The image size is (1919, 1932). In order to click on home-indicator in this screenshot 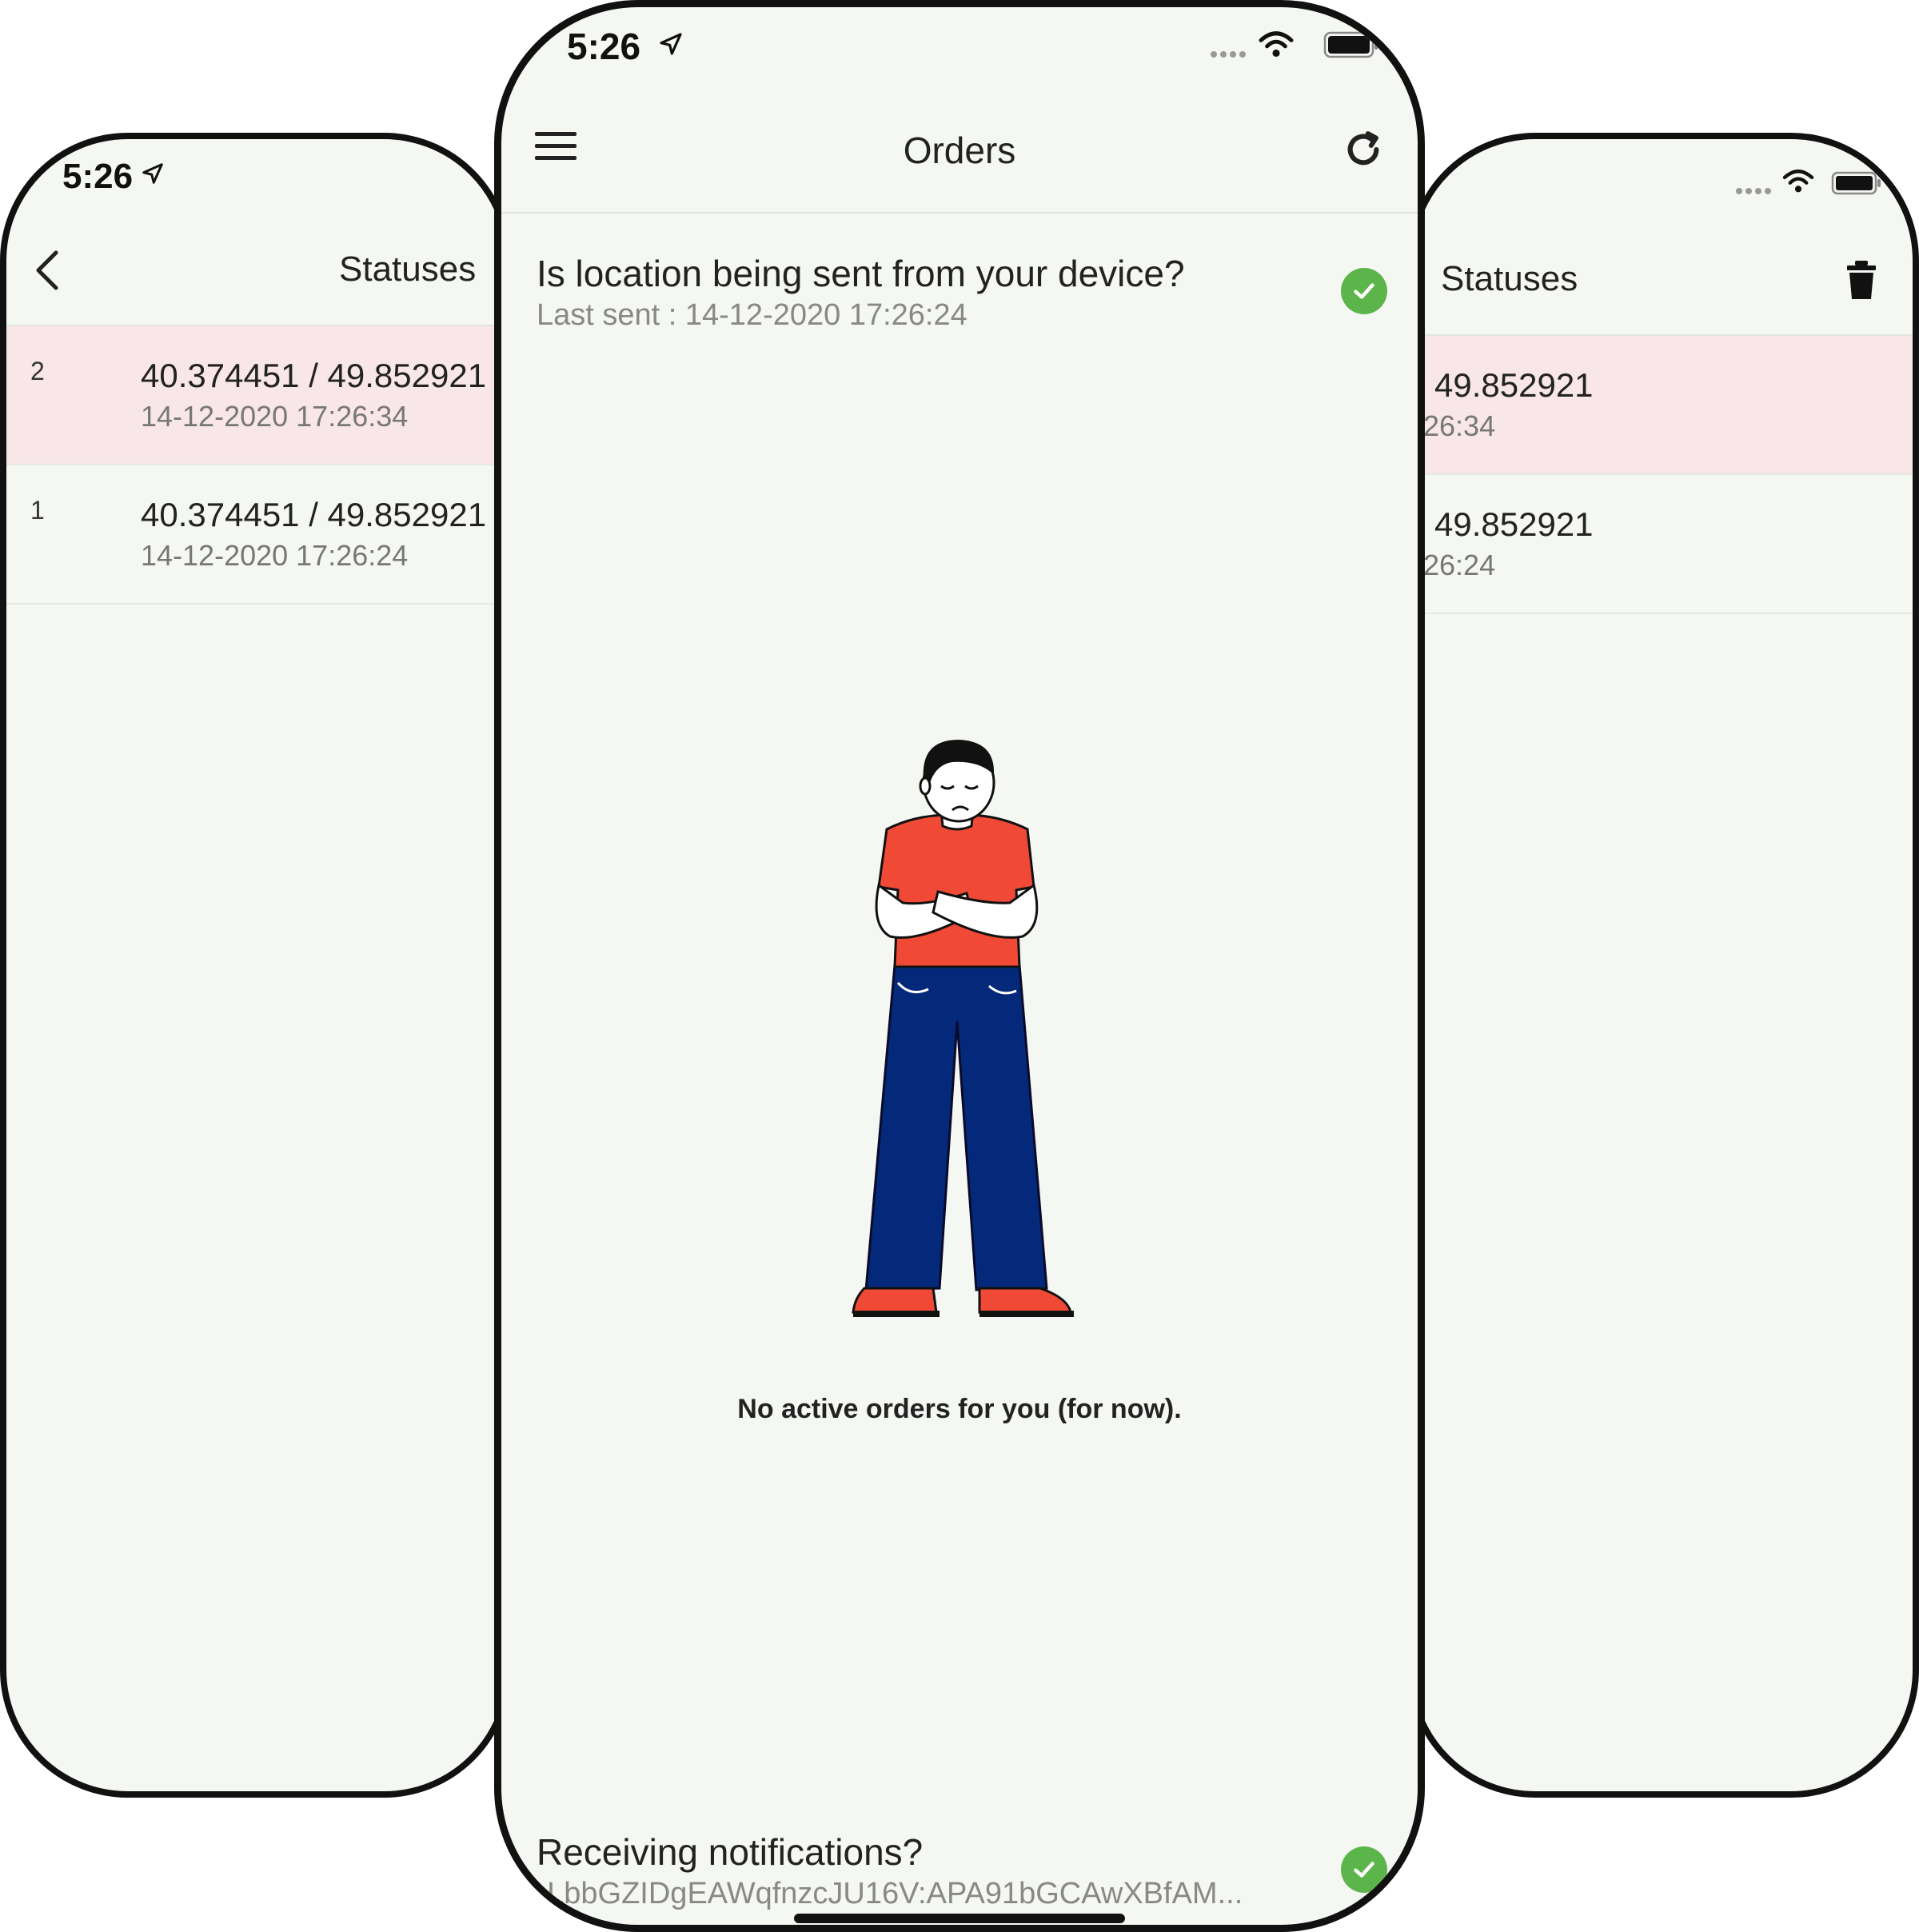, I will do `click(959, 1918)`.